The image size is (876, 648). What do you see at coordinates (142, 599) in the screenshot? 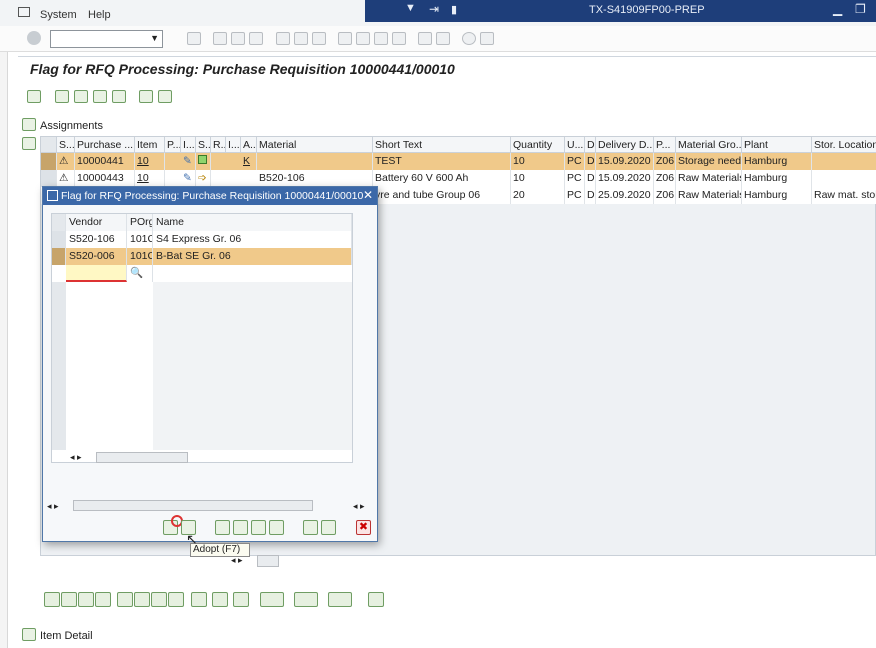
I see `sort-descending-icon` at bounding box center [142, 599].